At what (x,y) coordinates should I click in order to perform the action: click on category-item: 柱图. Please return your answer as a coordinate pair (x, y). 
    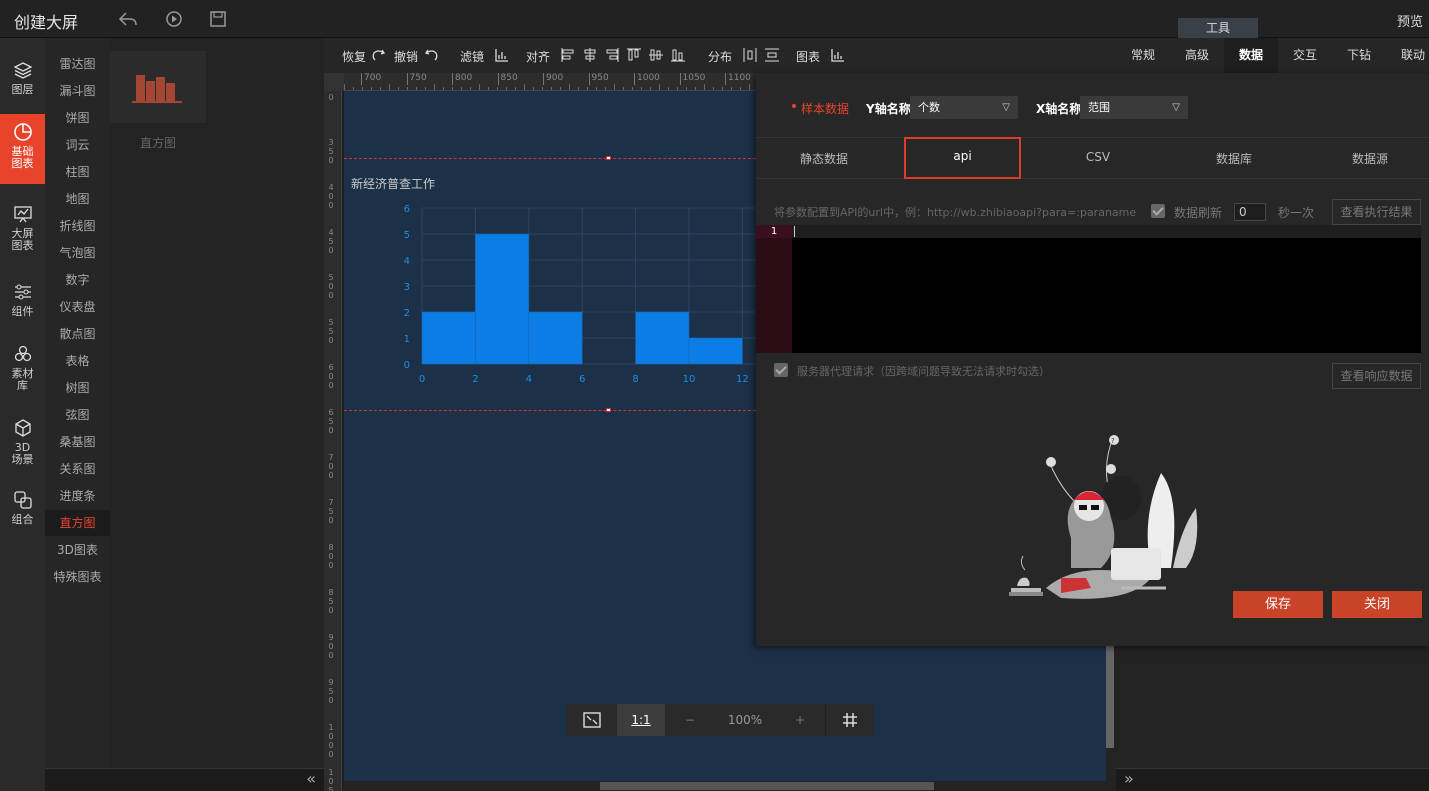
    Looking at the image, I should click on (77, 172).